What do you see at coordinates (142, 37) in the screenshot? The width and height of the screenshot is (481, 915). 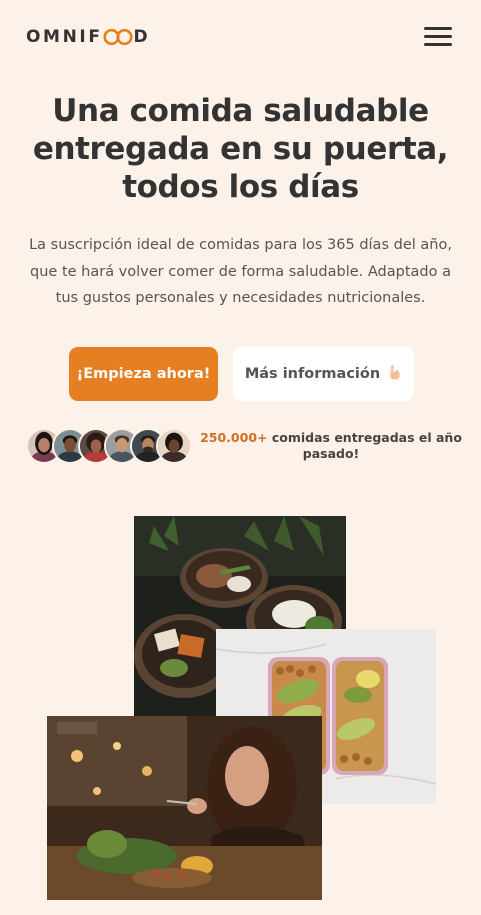 I see `logo-text-end: D` at bounding box center [142, 37].